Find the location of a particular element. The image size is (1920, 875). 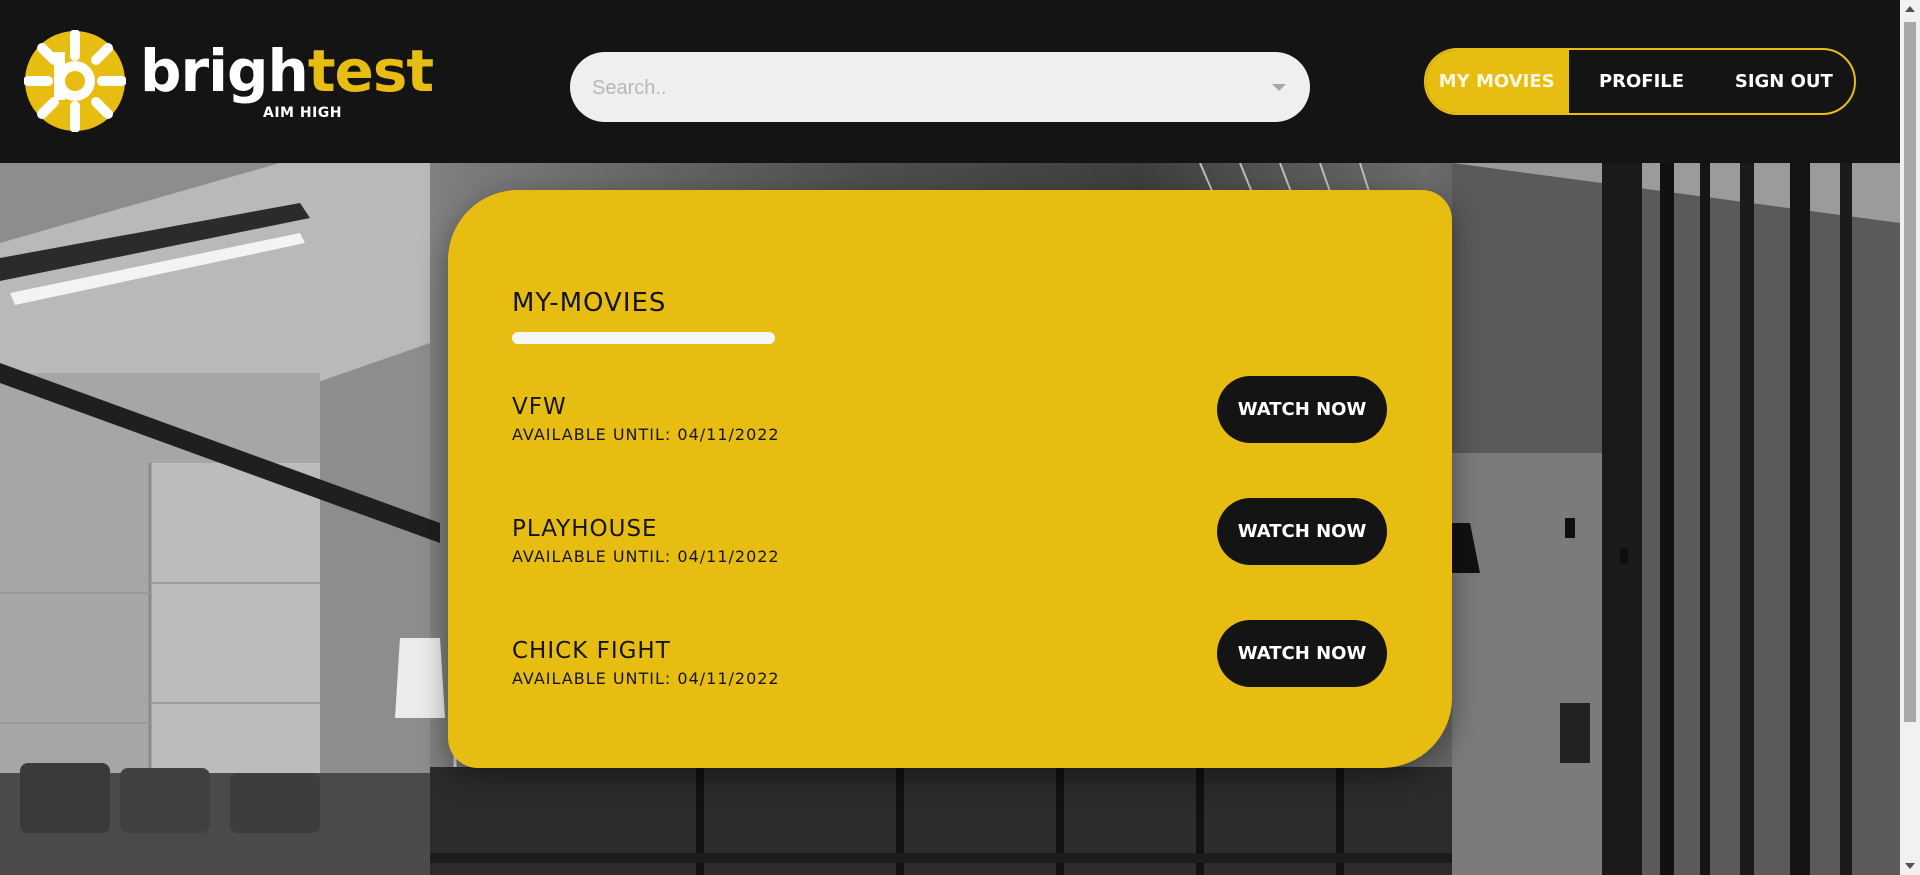

scroll-up-icon is located at coordinates (1910, 9).